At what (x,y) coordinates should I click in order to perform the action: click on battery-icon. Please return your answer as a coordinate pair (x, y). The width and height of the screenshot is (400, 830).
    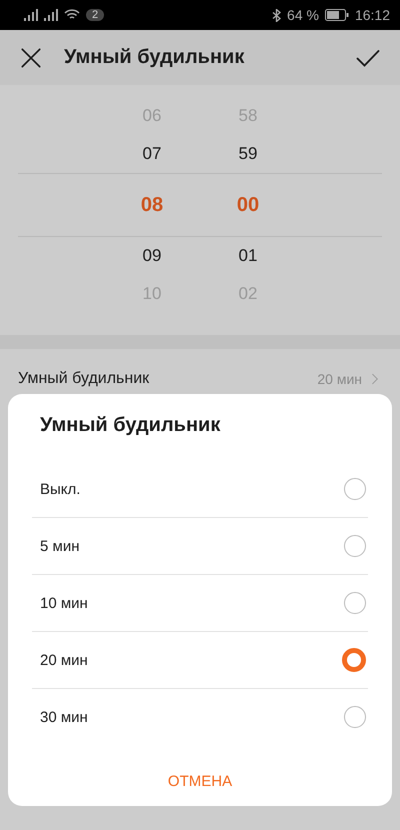
    Looking at the image, I should click on (336, 15).